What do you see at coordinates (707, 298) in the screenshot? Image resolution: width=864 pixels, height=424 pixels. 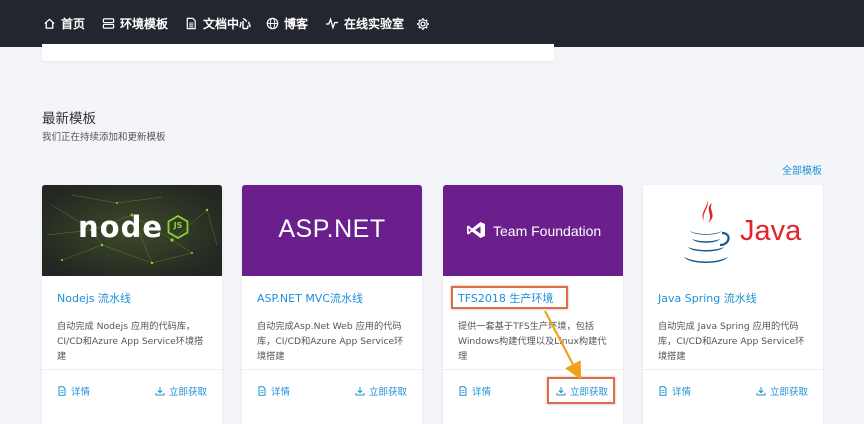 I see `card-title: Java Spring 流水线` at bounding box center [707, 298].